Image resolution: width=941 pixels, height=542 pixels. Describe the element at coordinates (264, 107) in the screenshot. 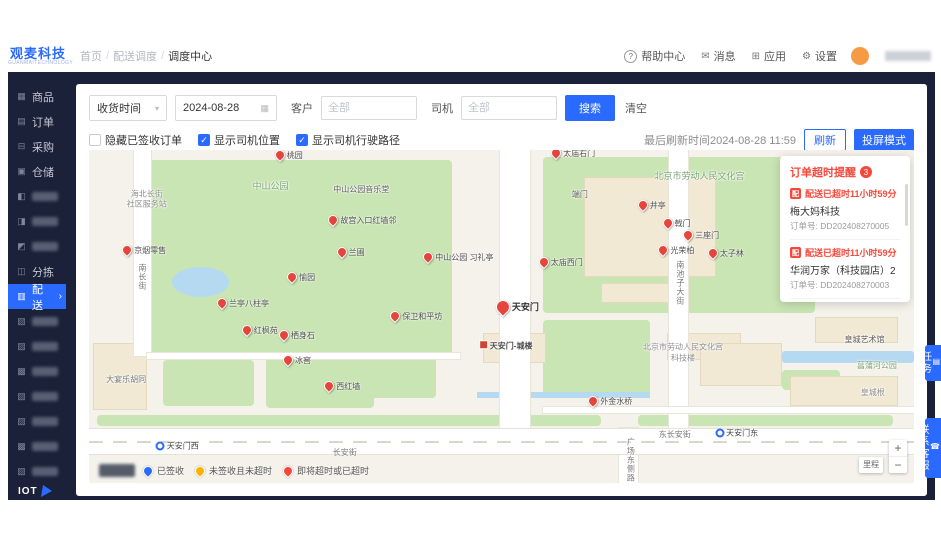

I see `calendar-icon: ▦` at that location.